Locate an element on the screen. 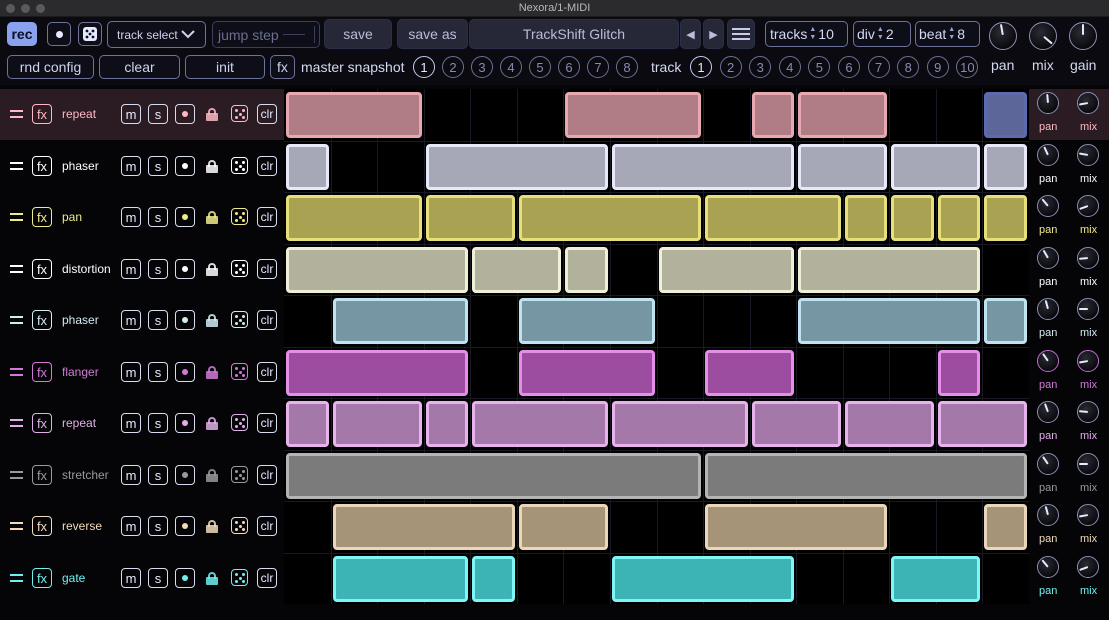 This screenshot has width=1109, height=620. beat-spinner: beat ▲ ▼ 8 is located at coordinates (947, 34).